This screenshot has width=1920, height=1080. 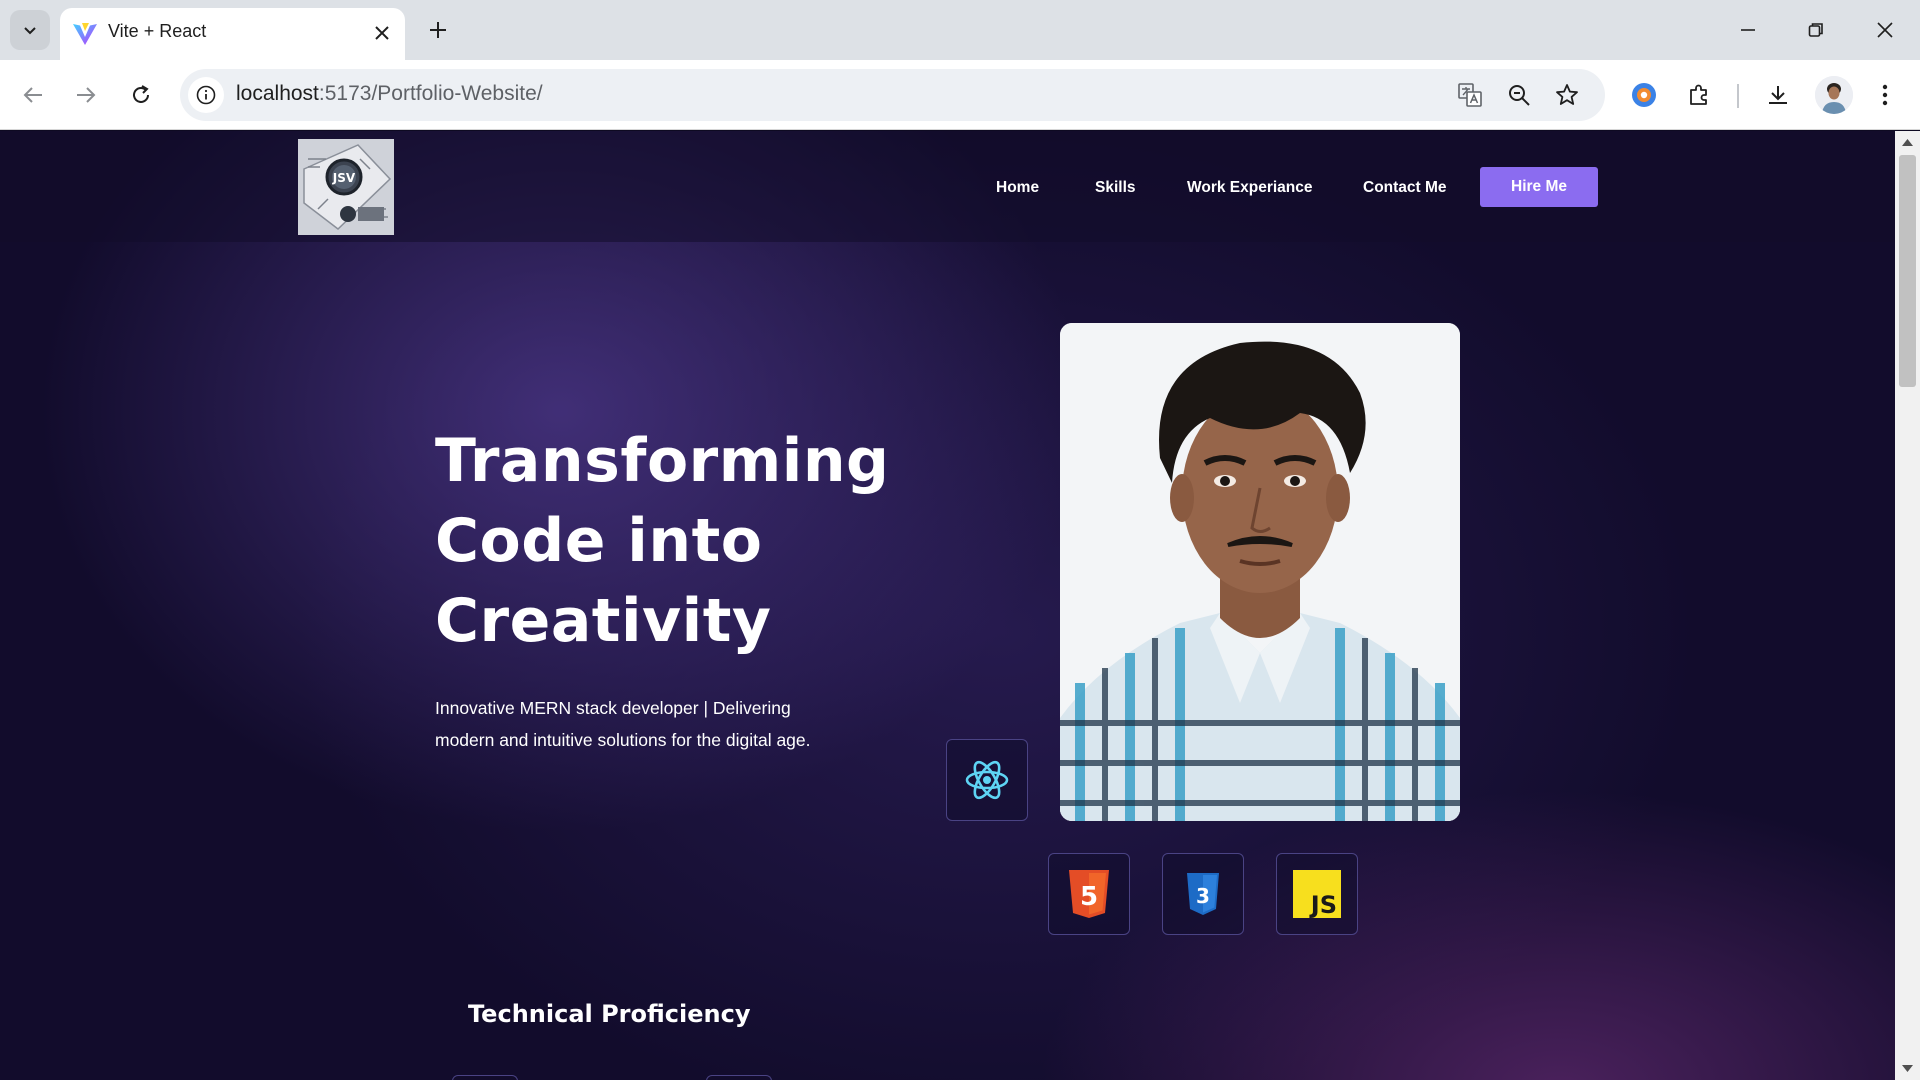 I want to click on tab-close-button, so click(x=382, y=33).